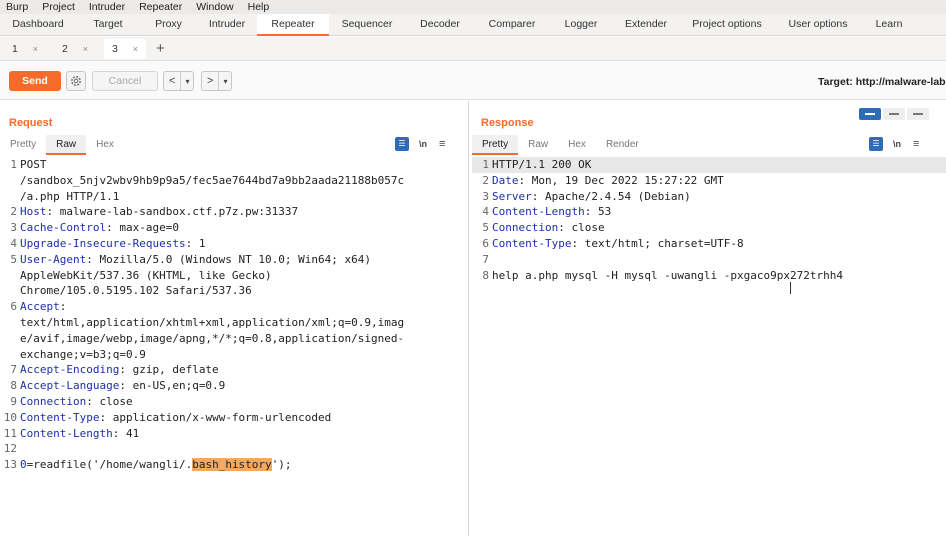  What do you see at coordinates (538, 145) in the screenshot?
I see `response-tab-raw: Raw` at bounding box center [538, 145].